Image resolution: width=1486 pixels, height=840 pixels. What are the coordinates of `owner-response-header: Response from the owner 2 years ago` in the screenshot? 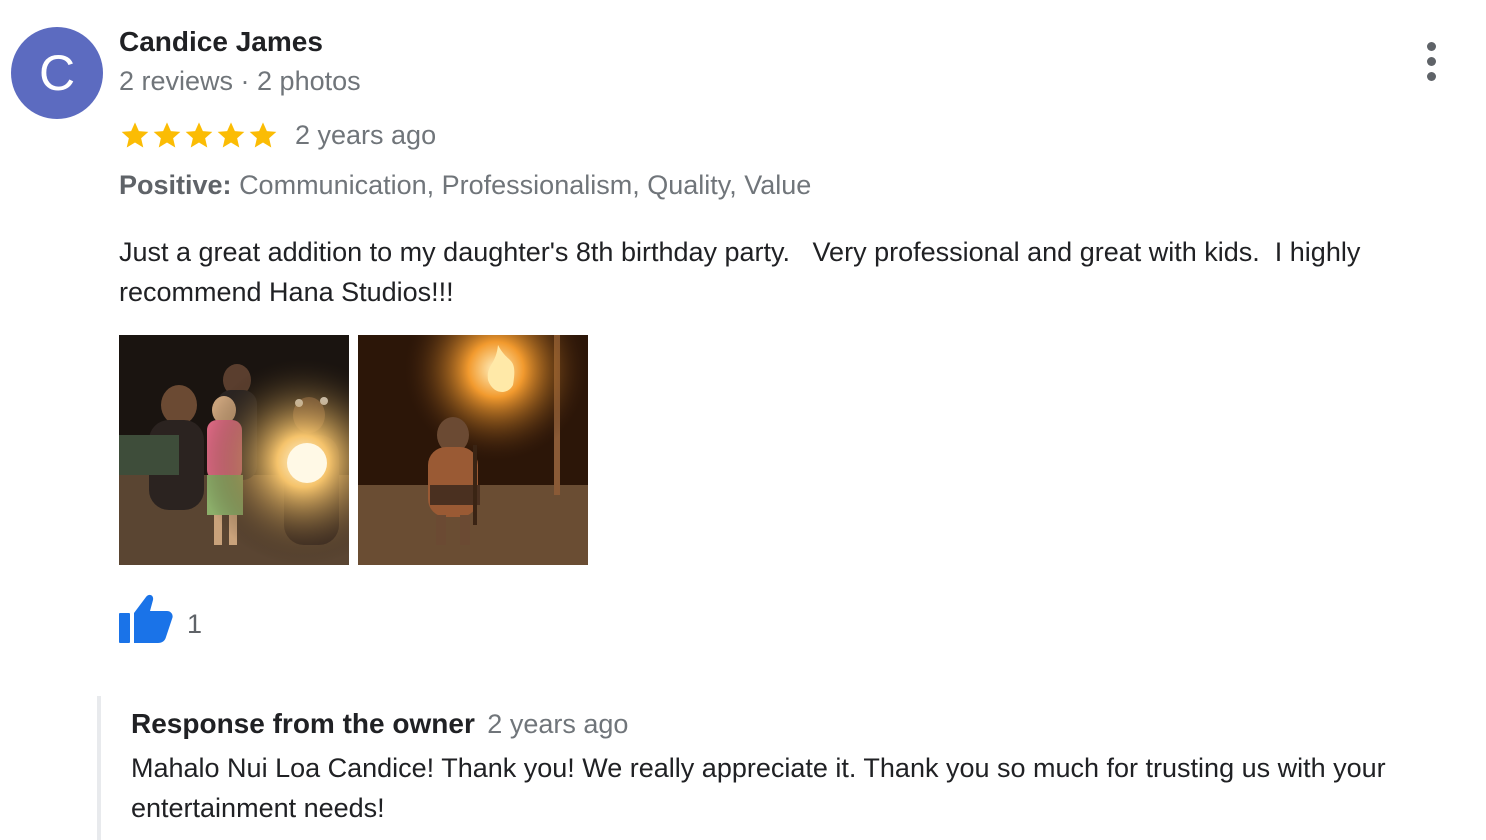 It's located at (379, 724).